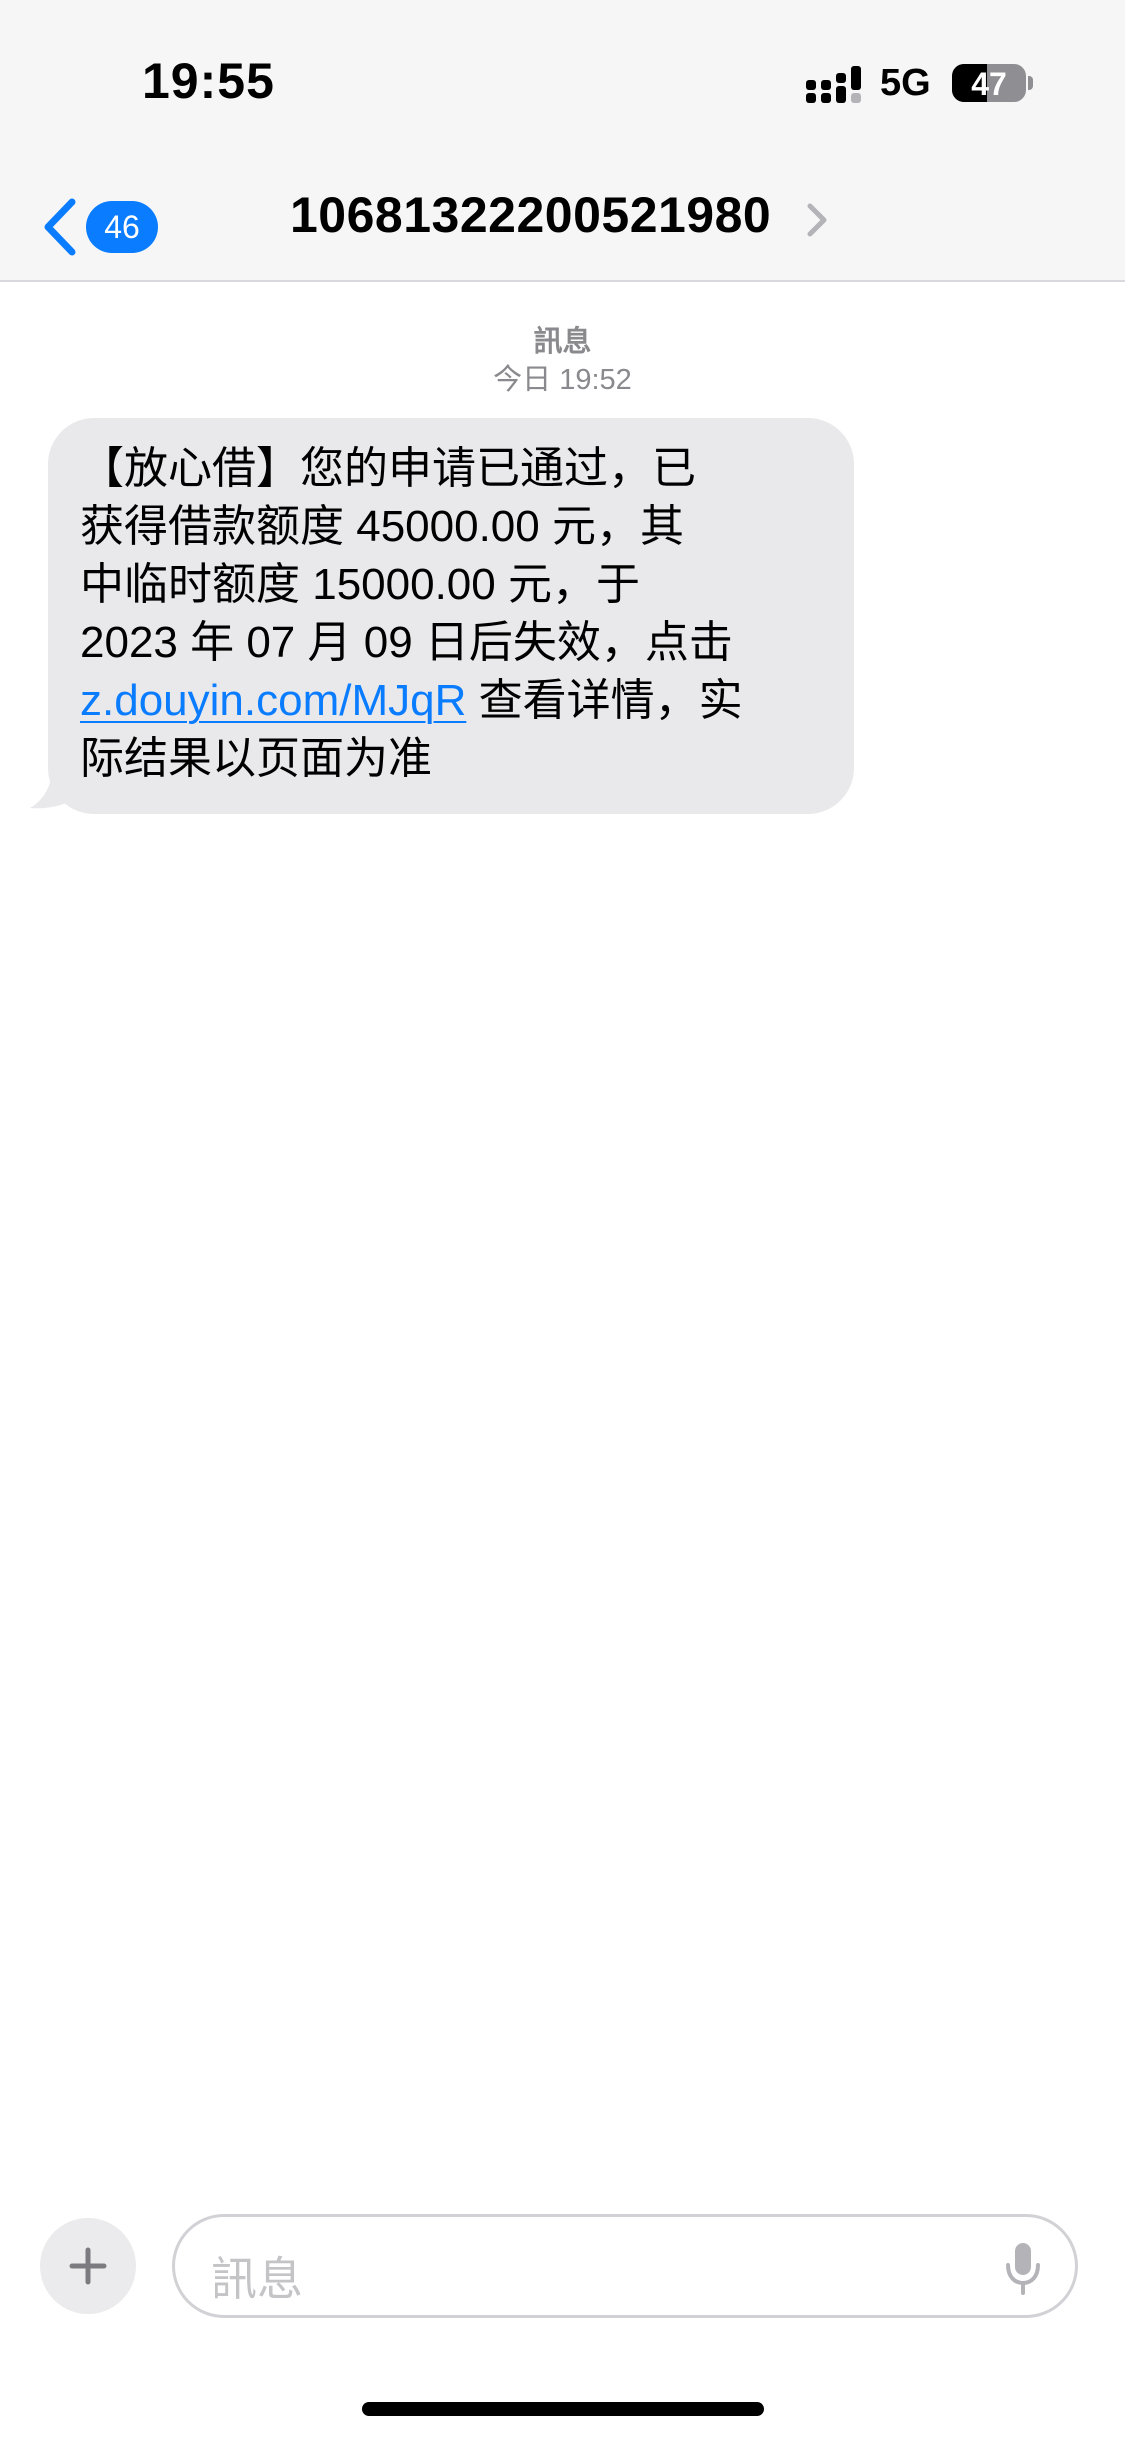 Image resolution: width=1125 pixels, height=2439 pixels. Describe the element at coordinates (382, 526) in the screenshot. I see `message-line: 获得借款额度 45000.00 元，其` at that location.